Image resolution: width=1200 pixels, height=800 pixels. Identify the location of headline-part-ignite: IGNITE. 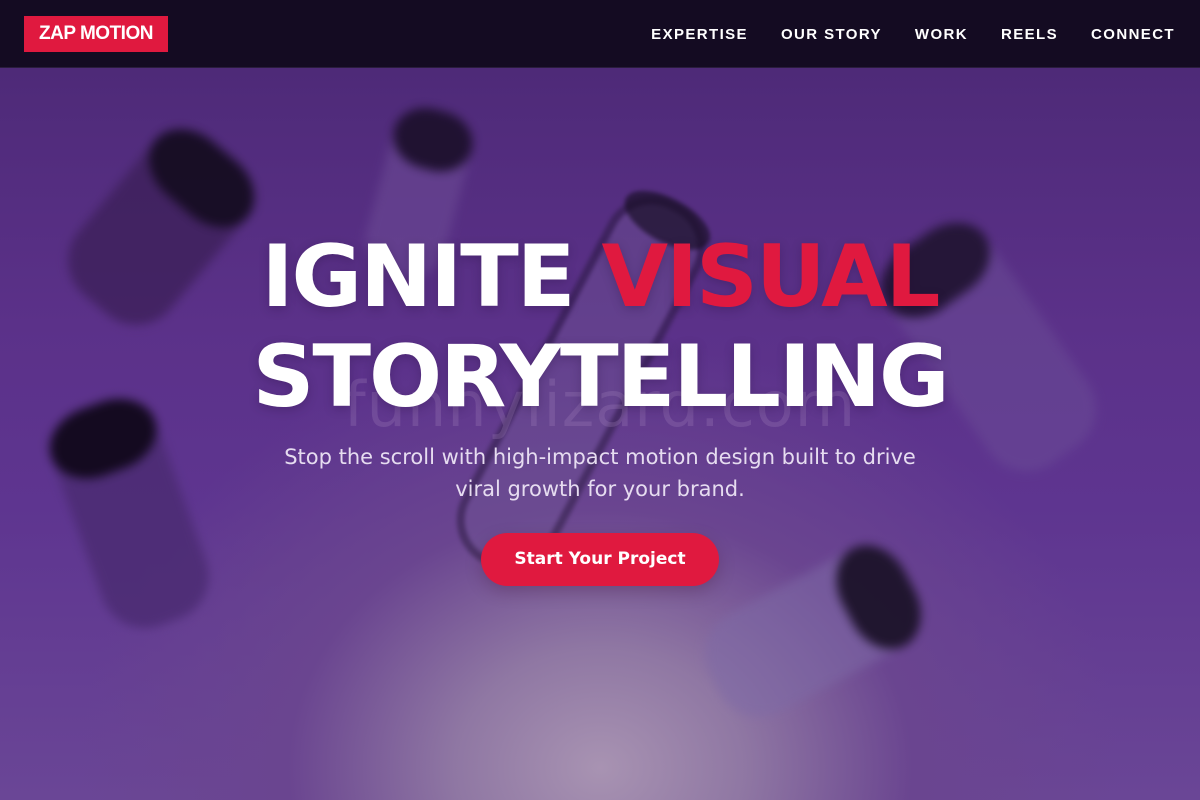
(431, 277).